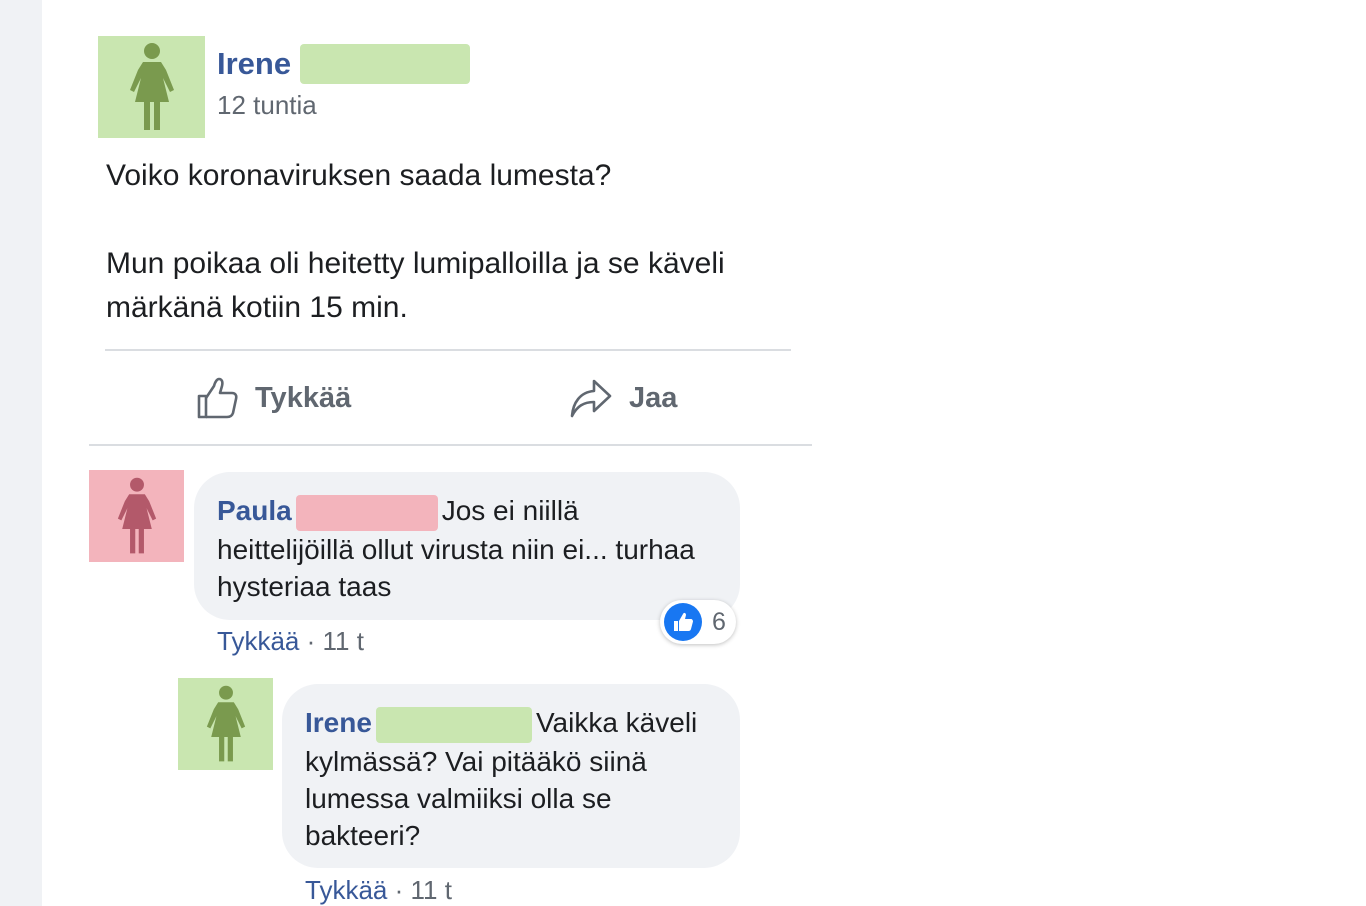  What do you see at coordinates (450, 445) in the screenshot?
I see `comments-divider` at bounding box center [450, 445].